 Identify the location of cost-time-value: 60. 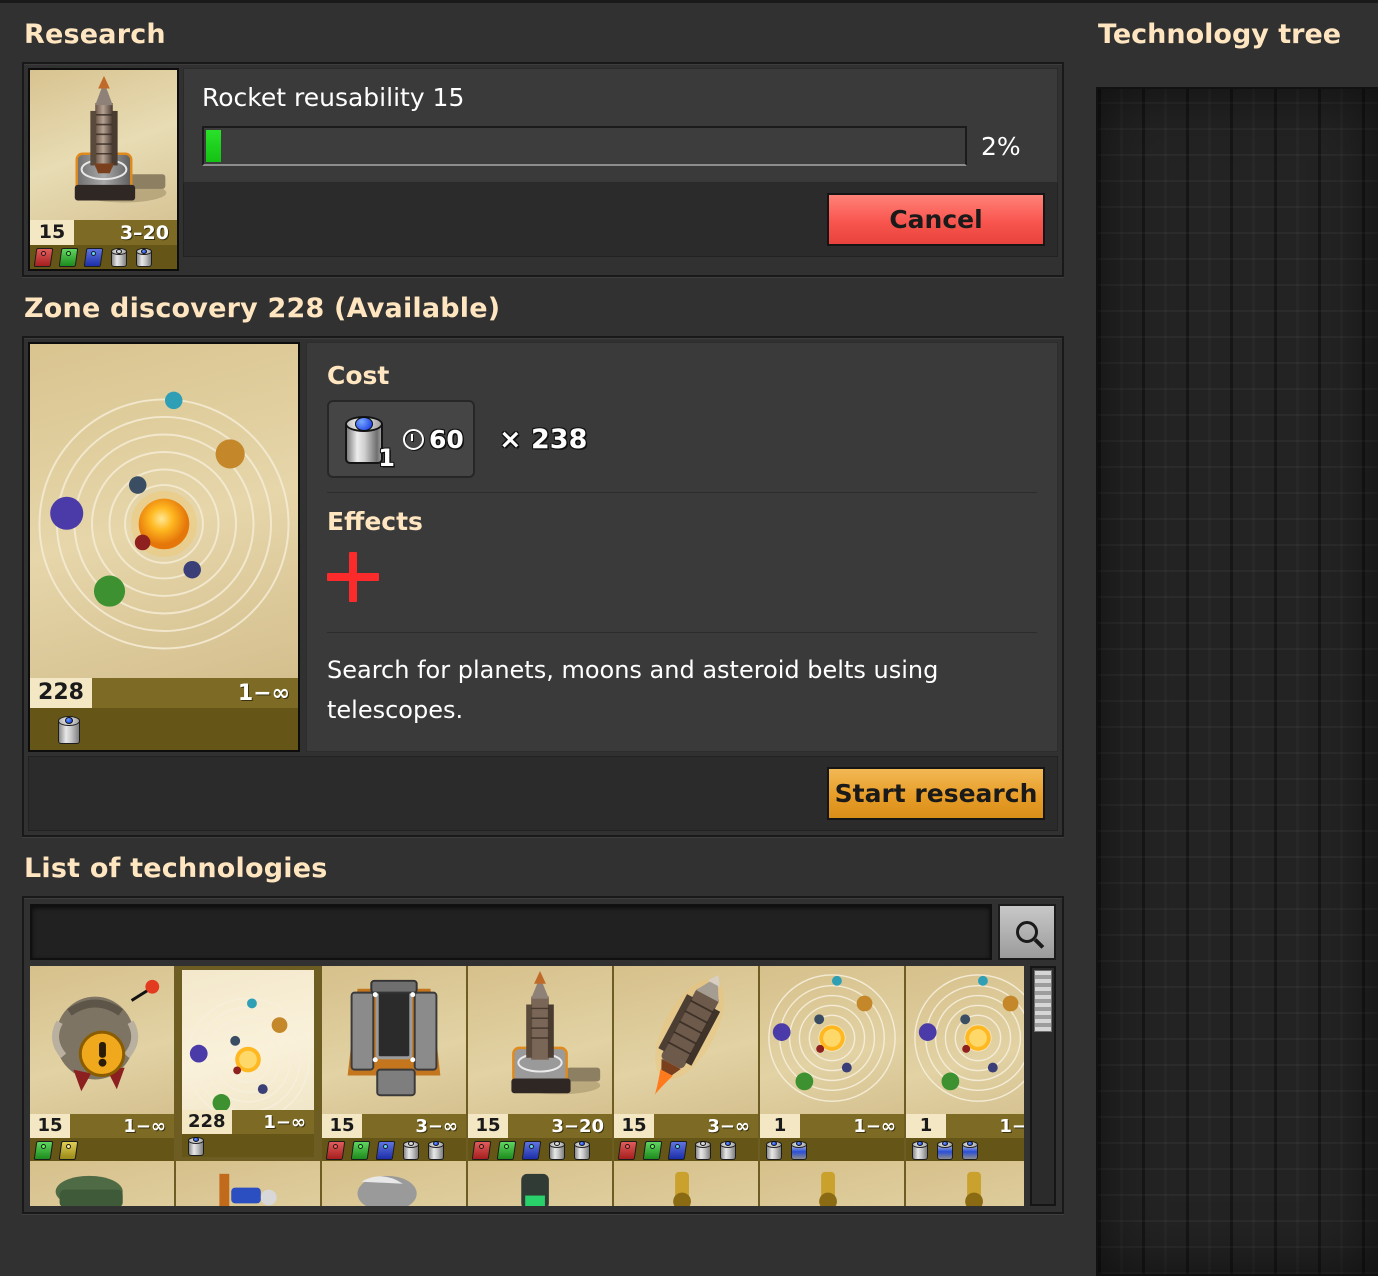
(446, 439).